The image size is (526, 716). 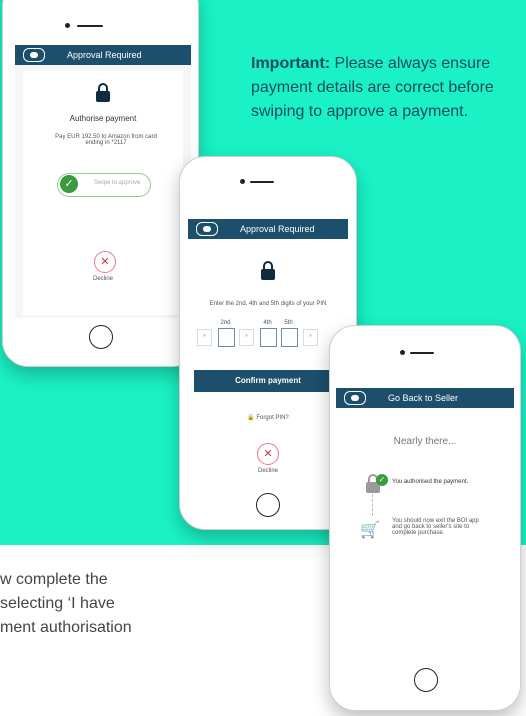 I want to click on pin-label-4th: 4th, so click(x=267, y=323).